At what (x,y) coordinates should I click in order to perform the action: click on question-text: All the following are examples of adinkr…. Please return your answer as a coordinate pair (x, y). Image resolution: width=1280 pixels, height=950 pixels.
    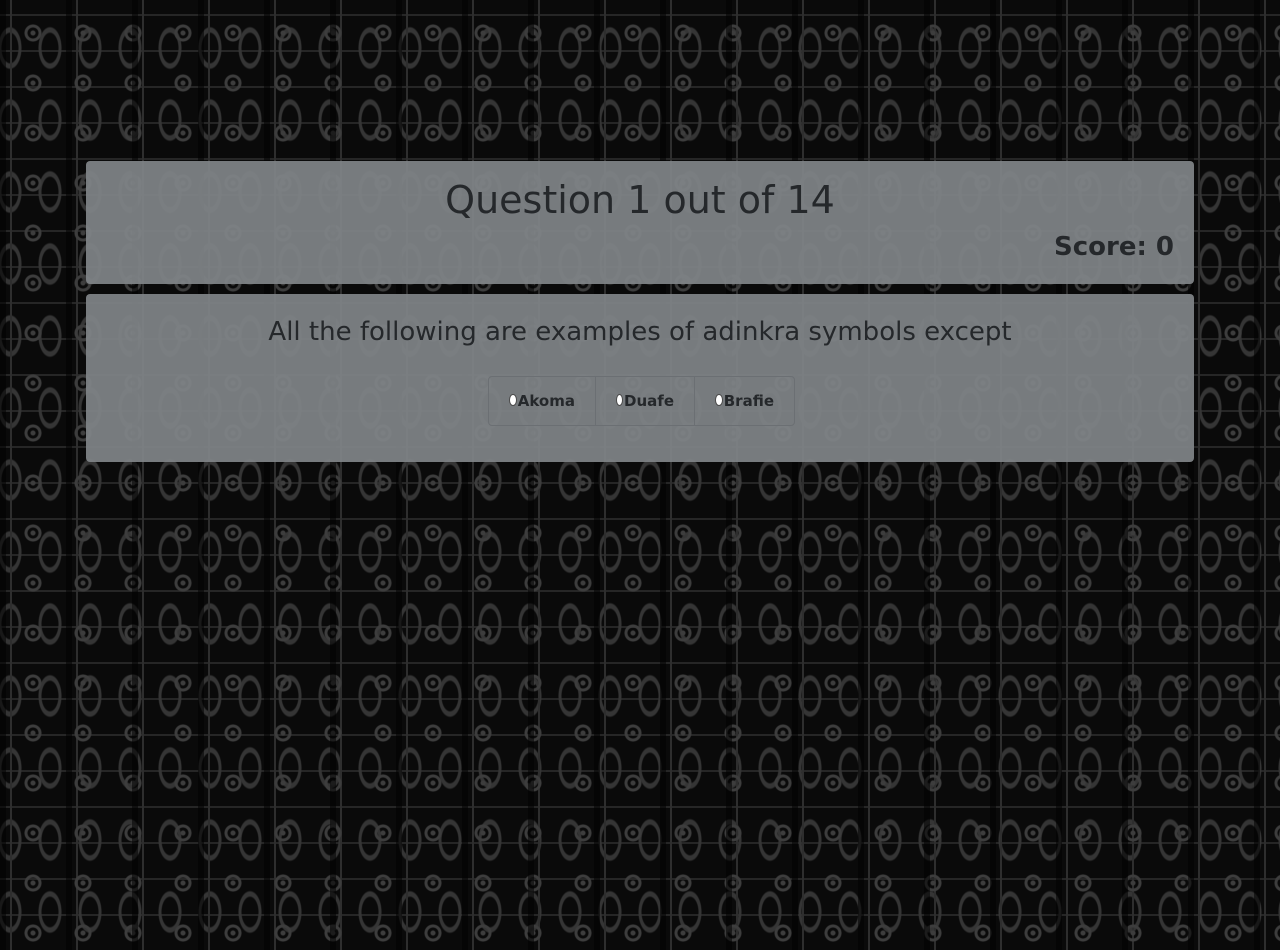
    Looking at the image, I should click on (640, 332).